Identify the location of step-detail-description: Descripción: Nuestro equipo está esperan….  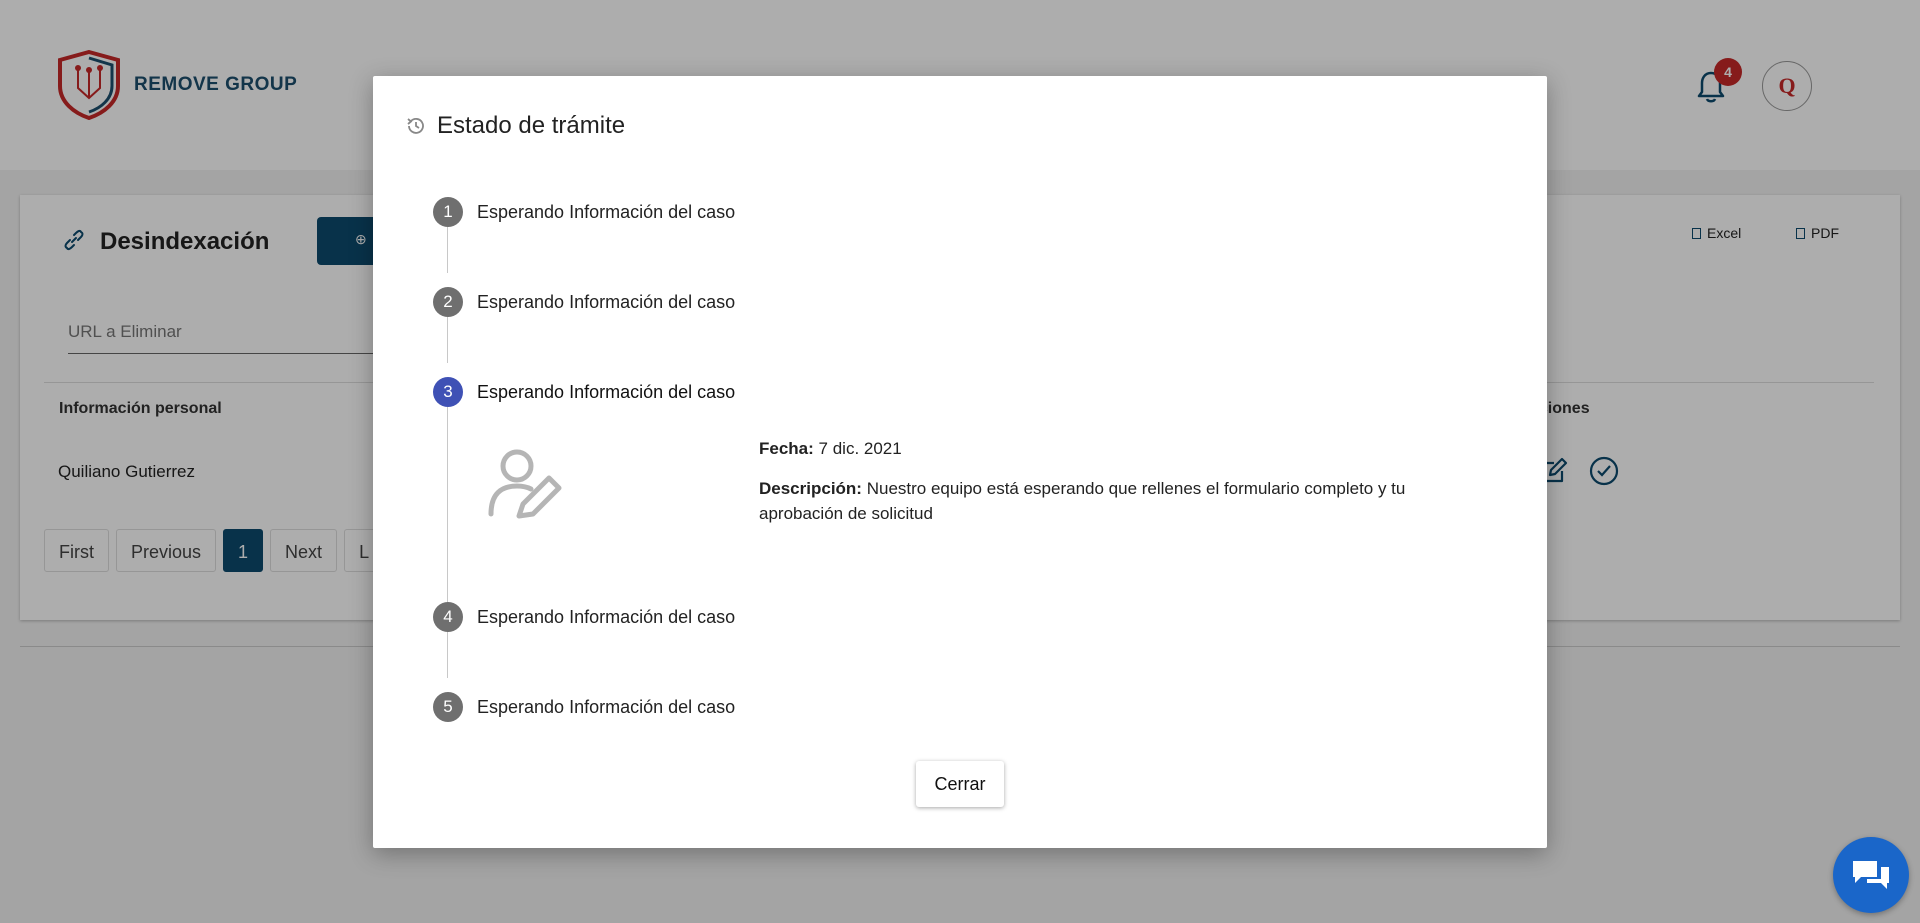
(1109, 501).